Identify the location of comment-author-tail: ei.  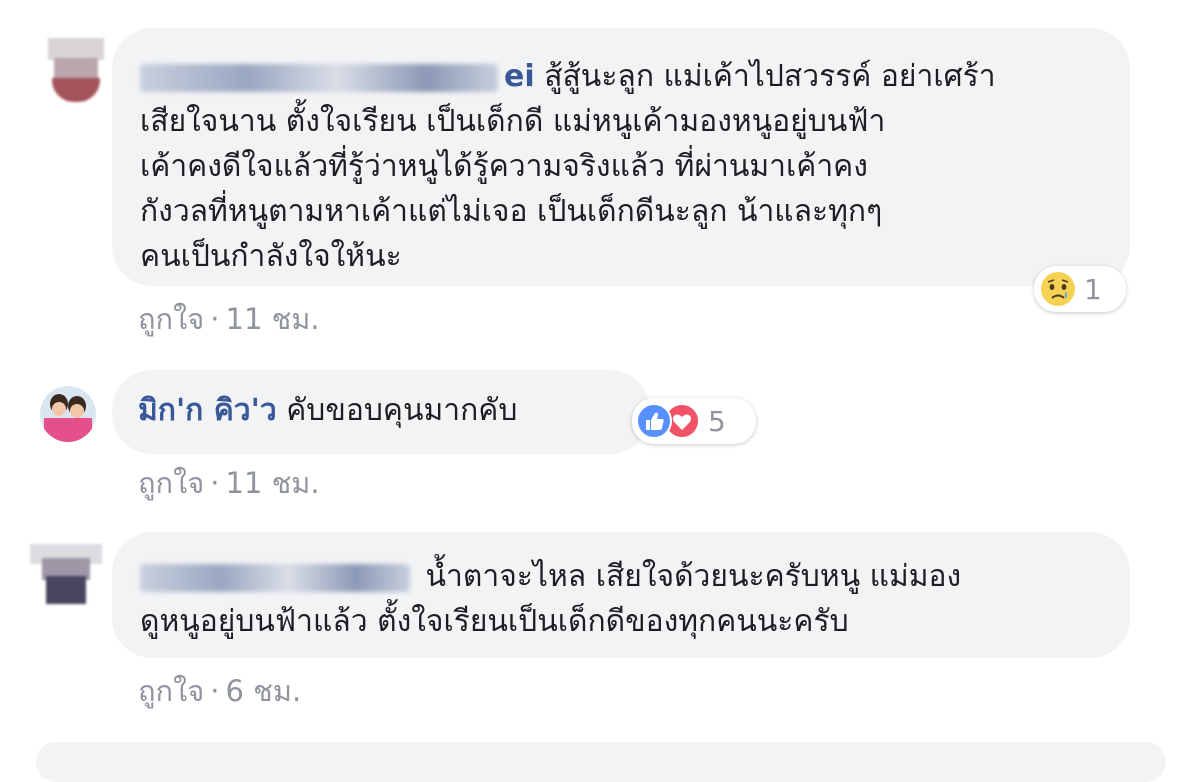
(519, 76).